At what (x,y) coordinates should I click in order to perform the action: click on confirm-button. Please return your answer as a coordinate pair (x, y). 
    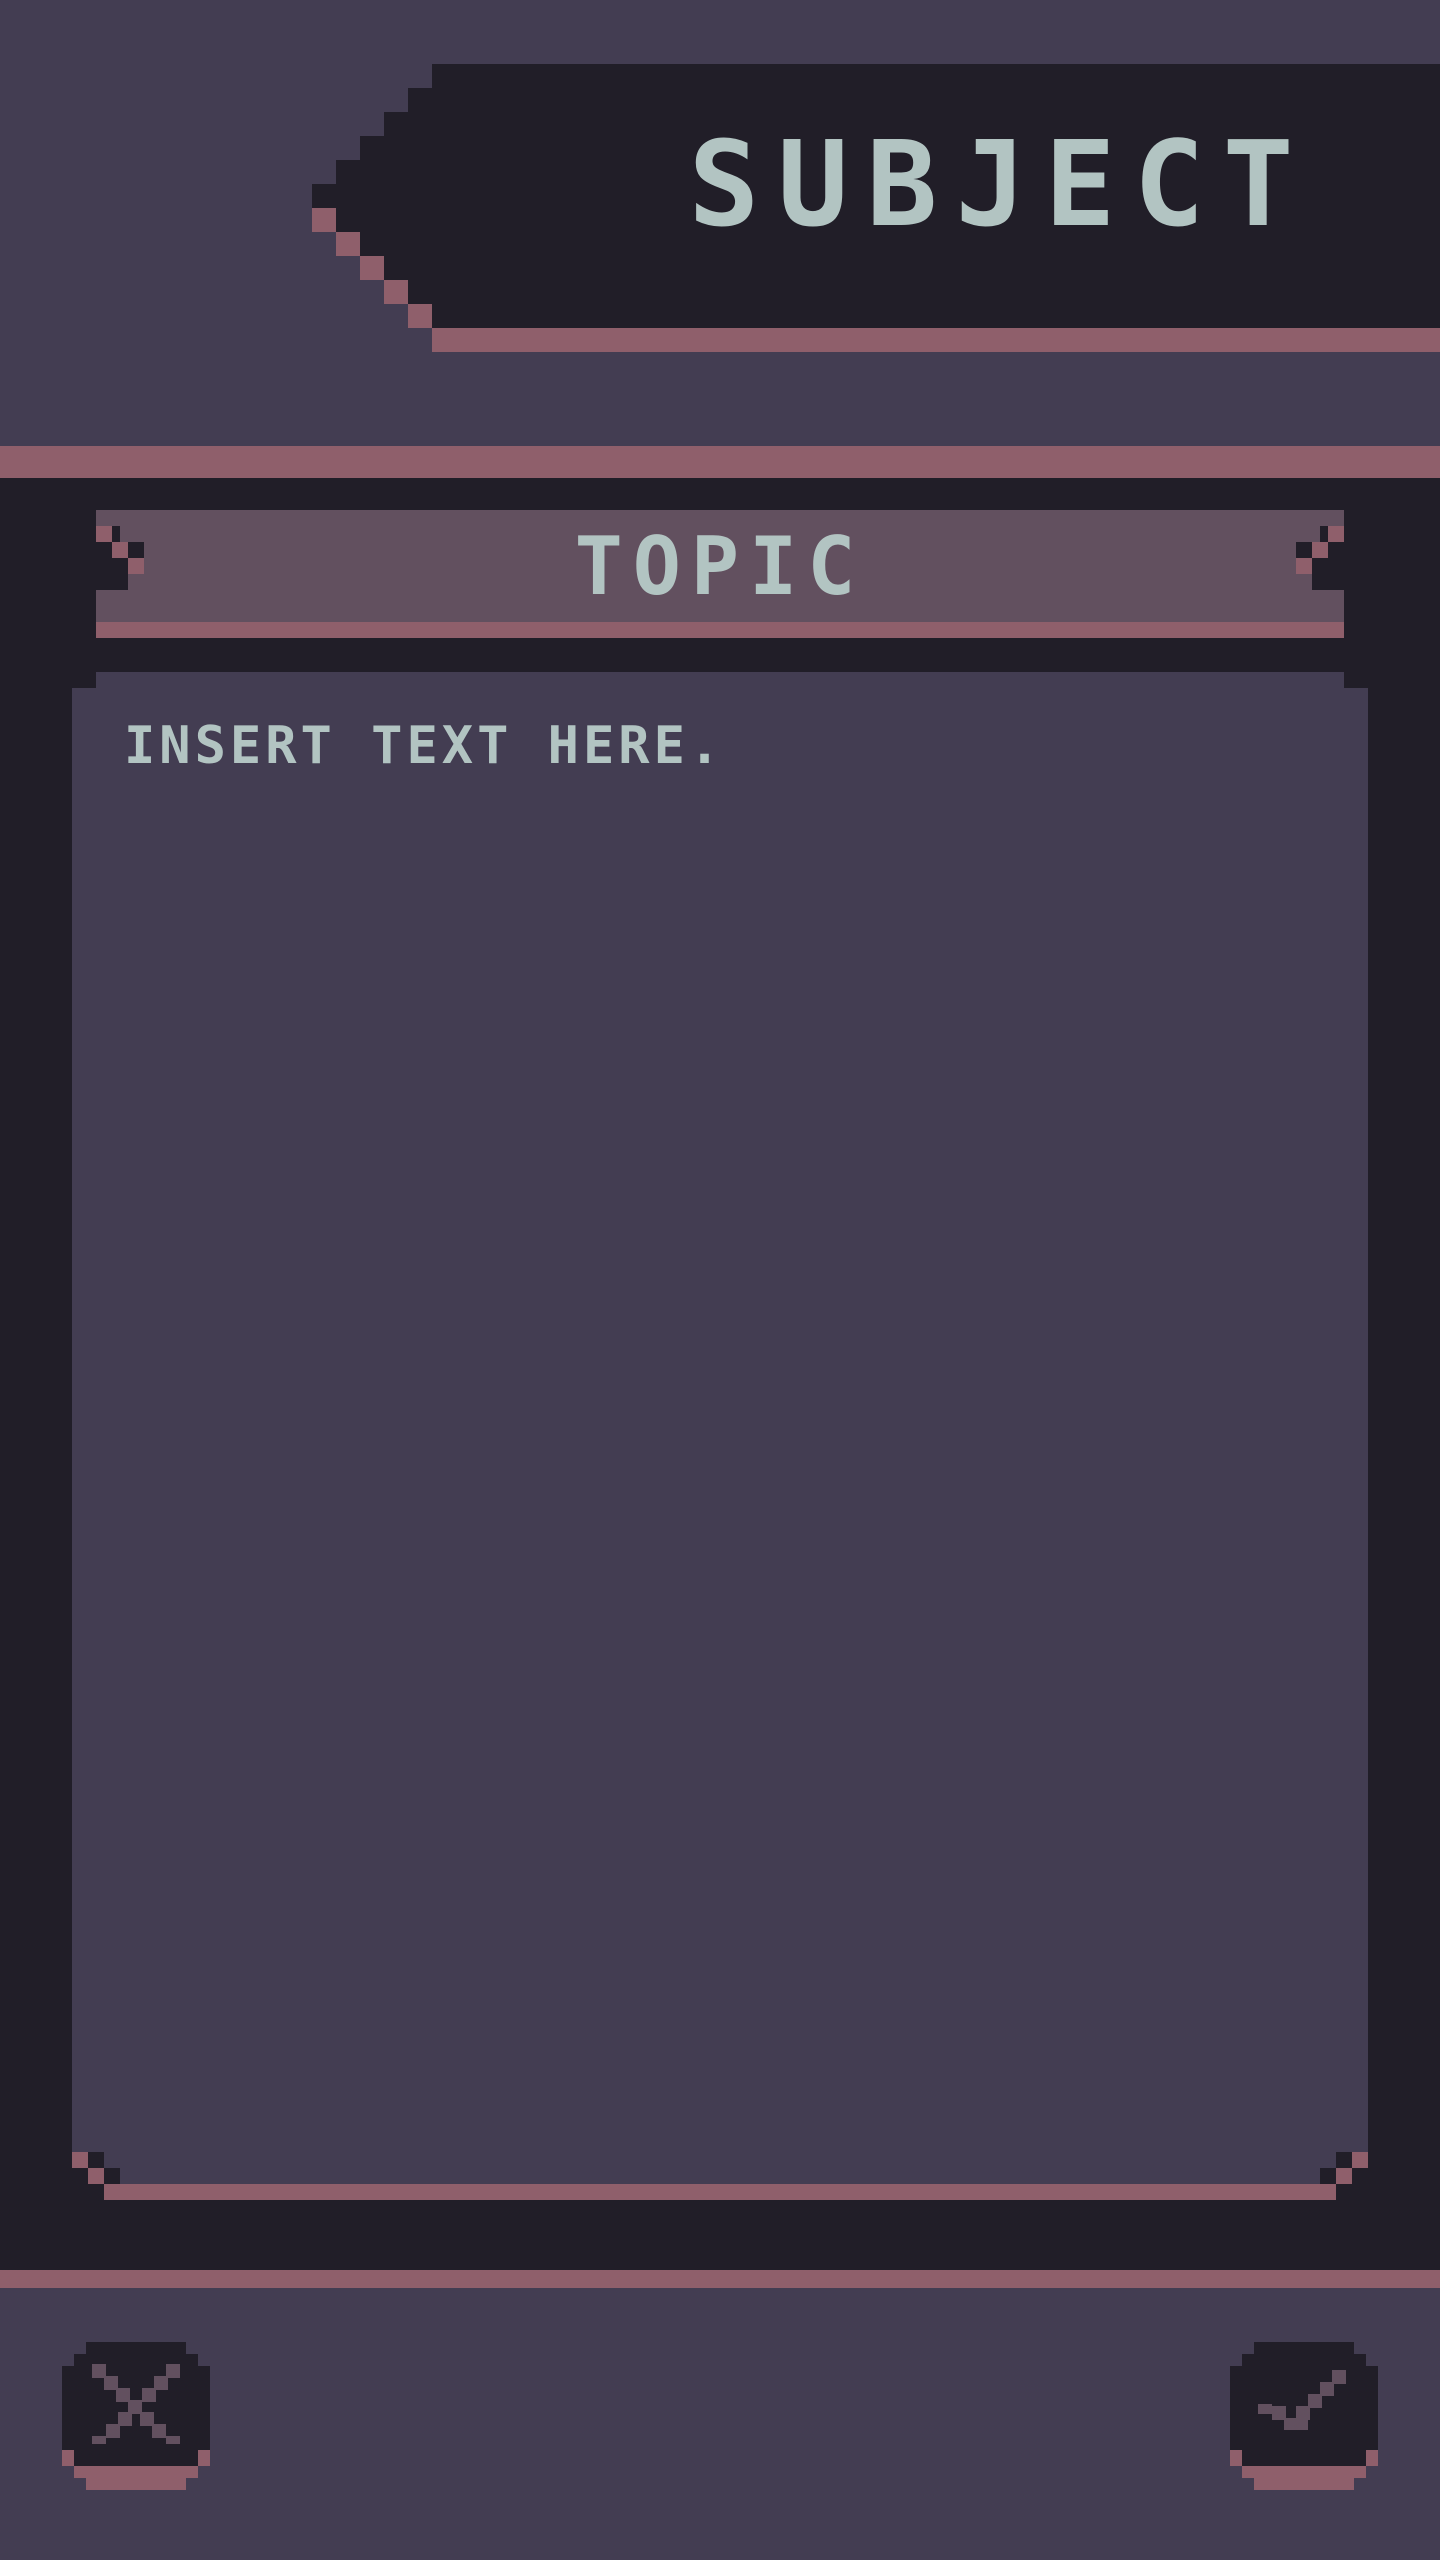
    Looking at the image, I should click on (1304, 2416).